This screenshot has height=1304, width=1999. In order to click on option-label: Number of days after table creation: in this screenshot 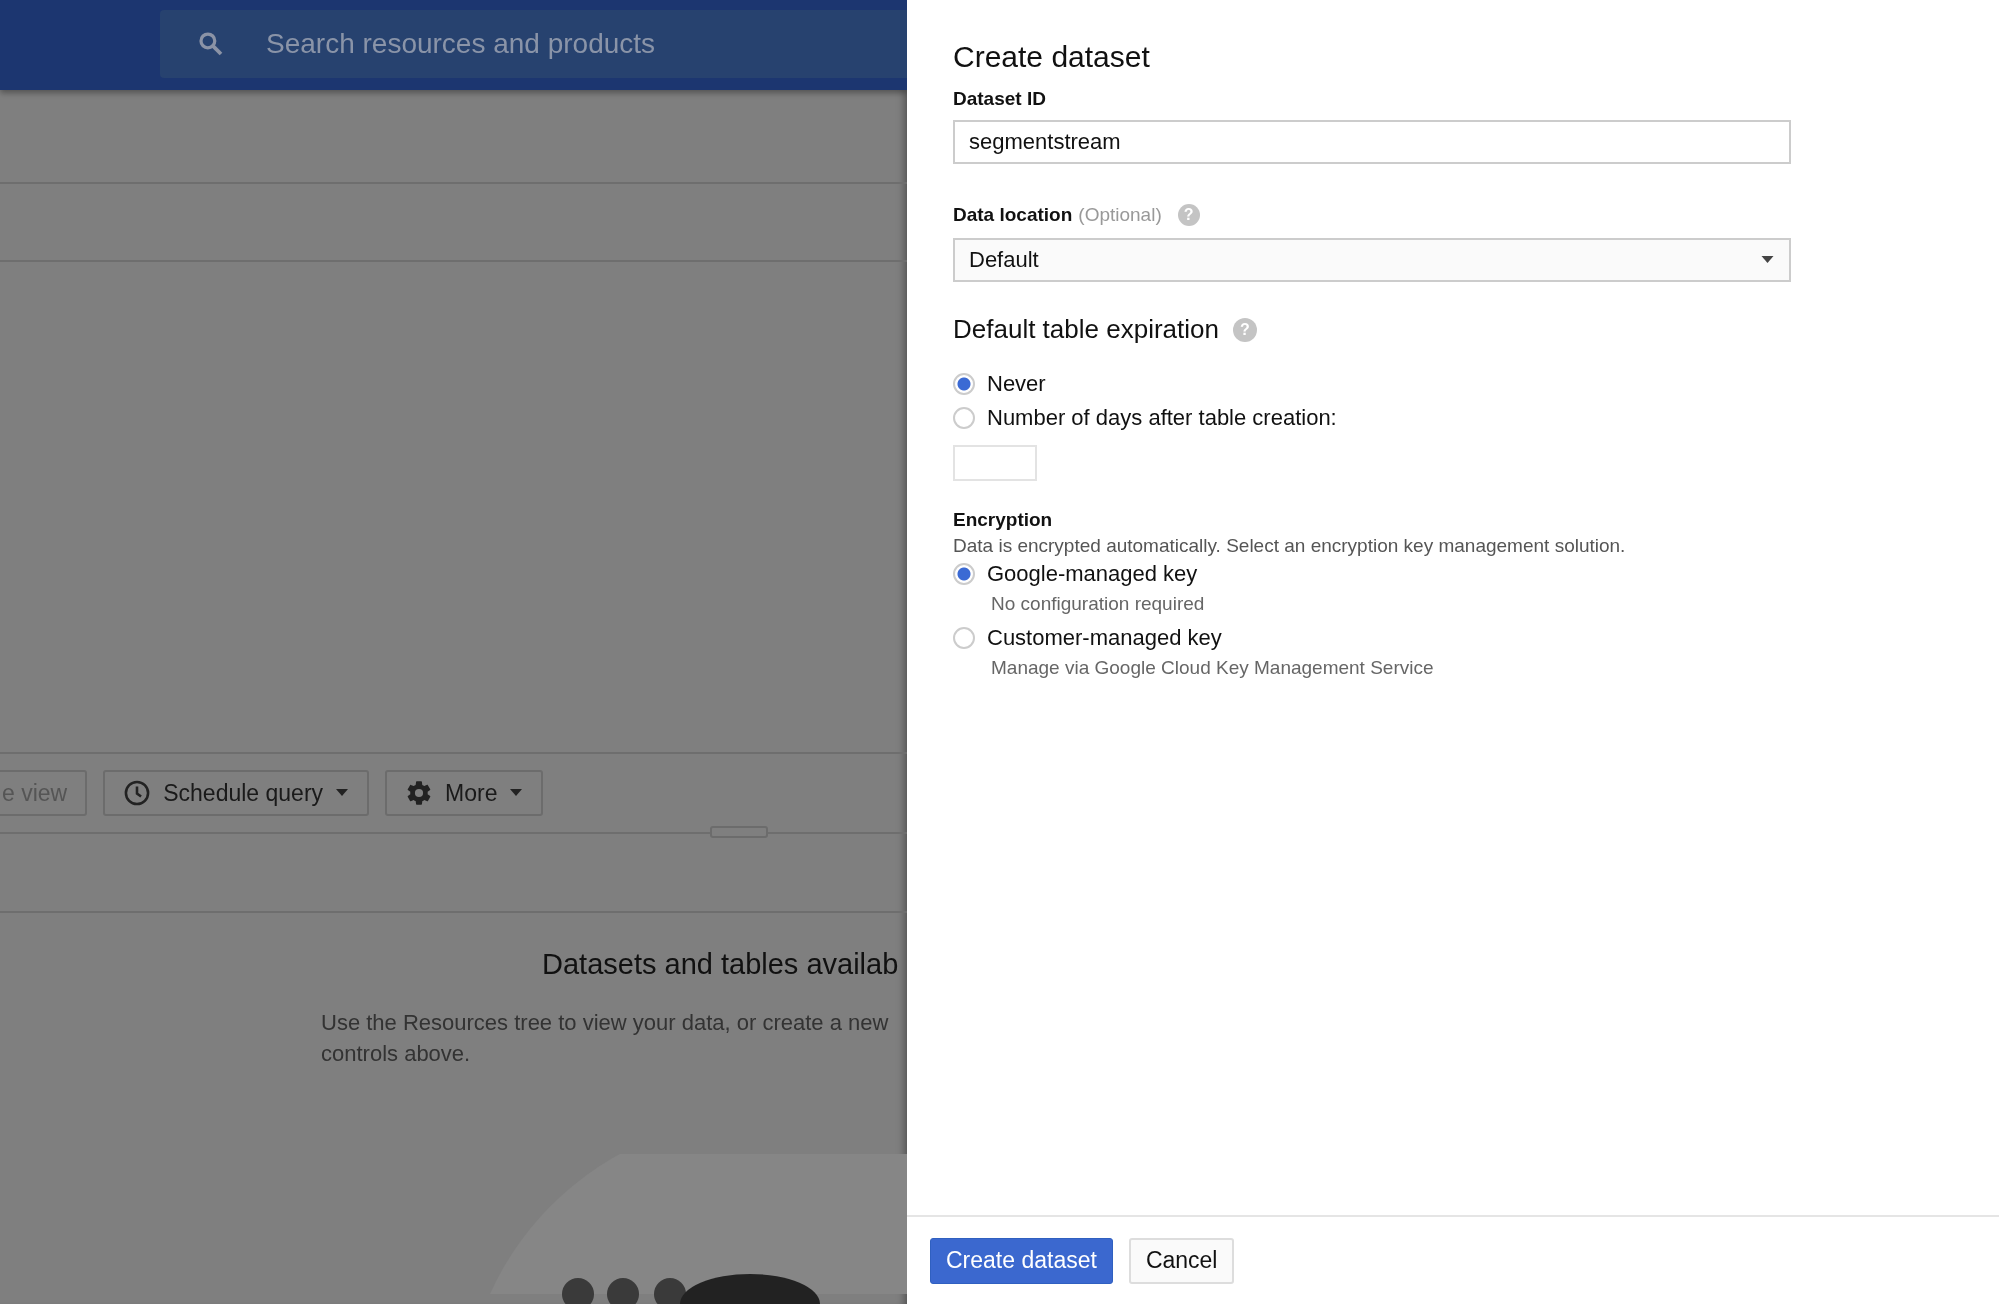, I will do `click(1162, 418)`.